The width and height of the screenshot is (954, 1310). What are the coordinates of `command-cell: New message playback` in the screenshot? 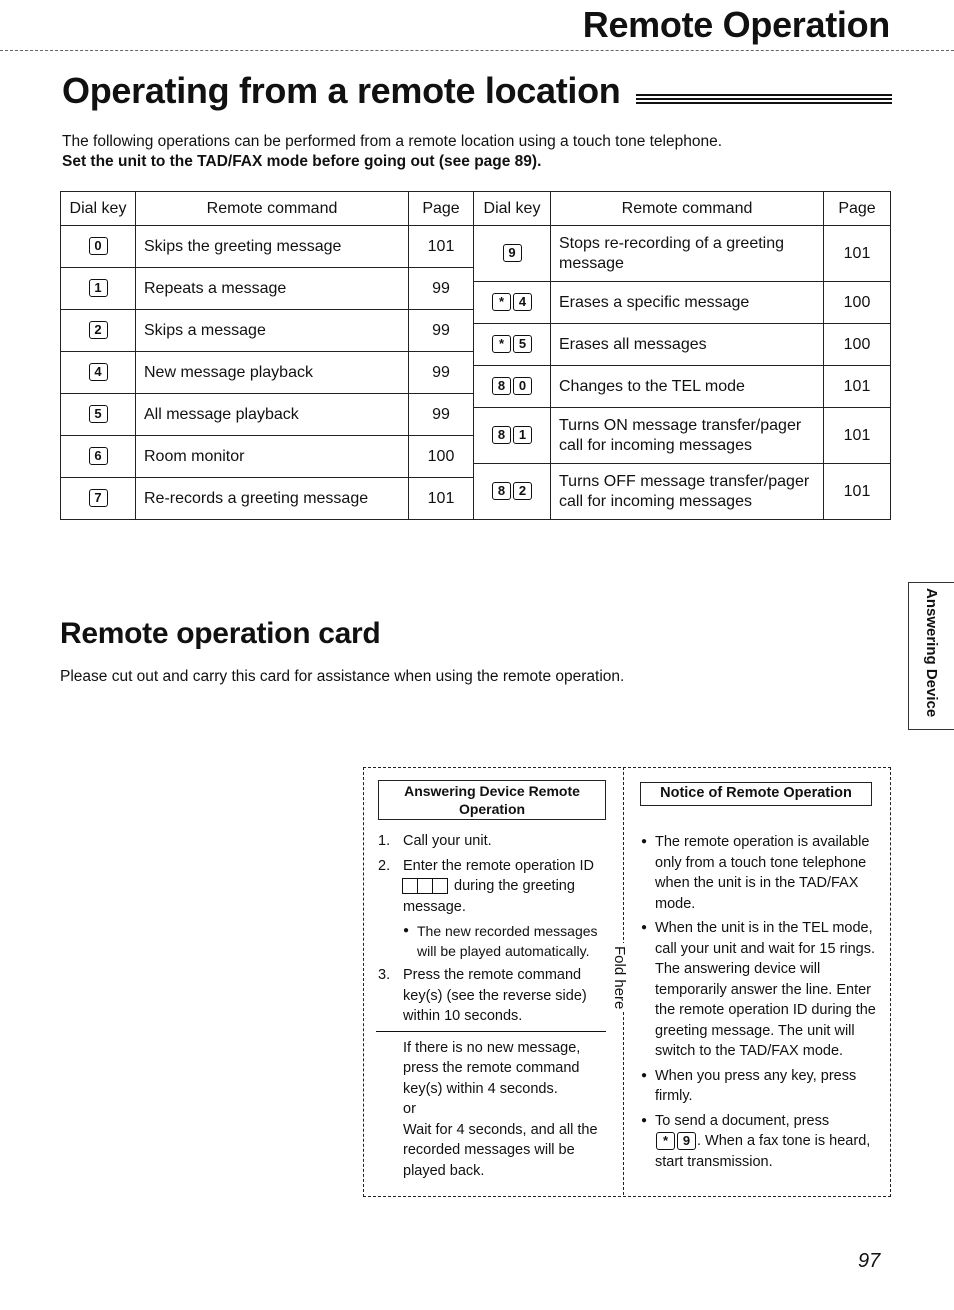 It's located at (272, 372).